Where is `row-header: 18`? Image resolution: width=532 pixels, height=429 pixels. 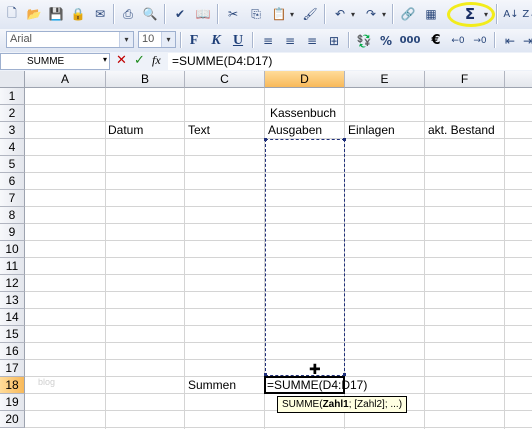
row-header: 18 is located at coordinates (12, 385).